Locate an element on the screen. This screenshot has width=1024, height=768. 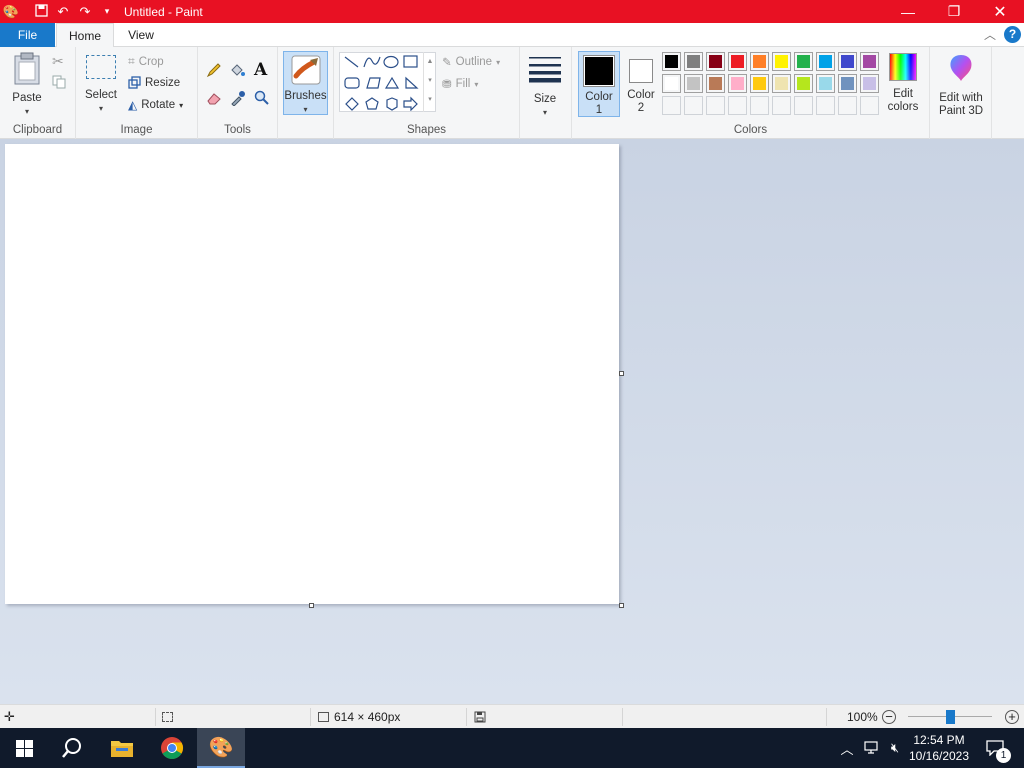
edit-with-paint3d-button: Edit with Paint 3D is located at coordinates (961, 85).